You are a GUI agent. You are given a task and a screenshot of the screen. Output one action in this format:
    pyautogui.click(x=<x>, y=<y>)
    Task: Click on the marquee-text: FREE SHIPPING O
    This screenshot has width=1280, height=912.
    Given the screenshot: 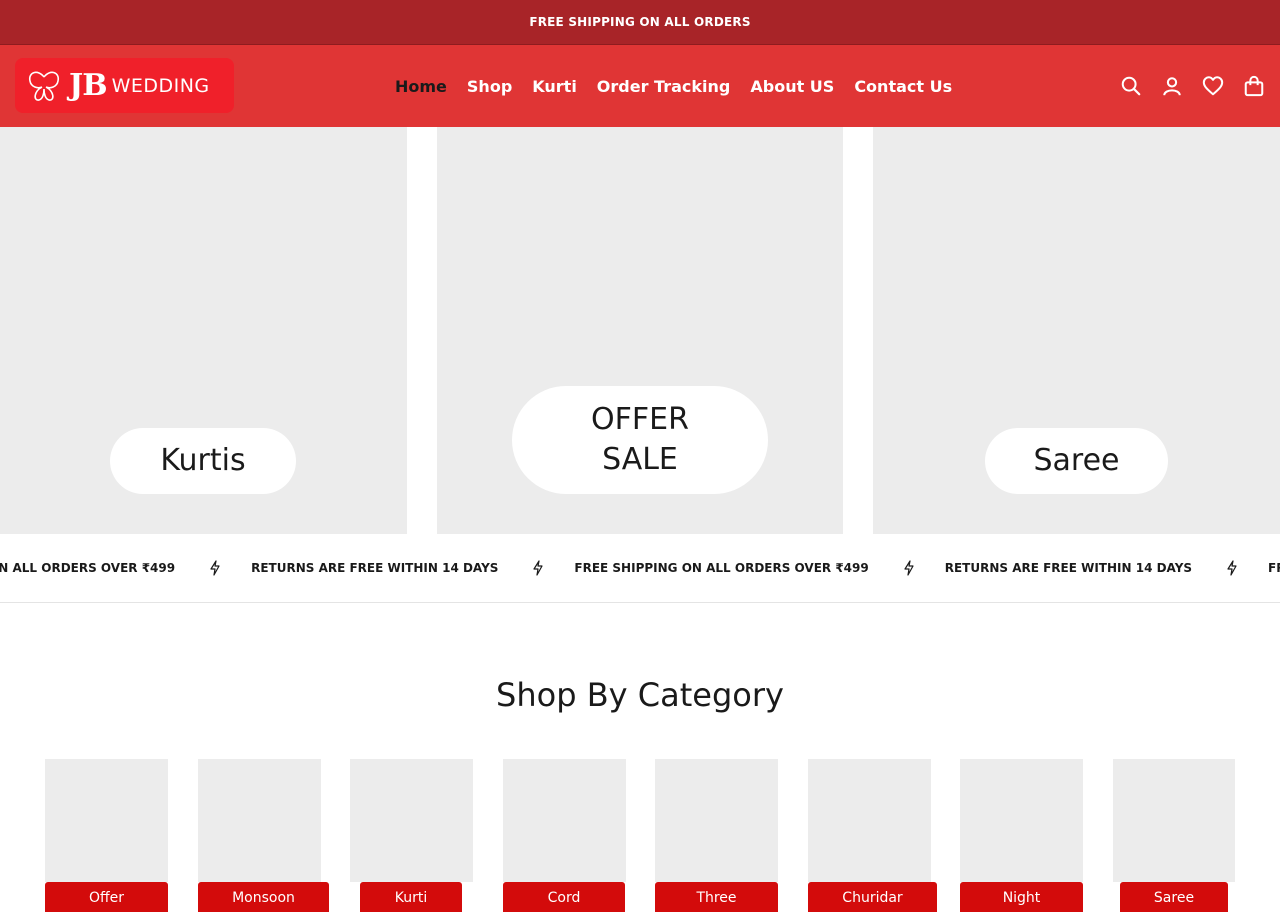 What is the action you would take?
    pyautogui.click(x=1274, y=568)
    